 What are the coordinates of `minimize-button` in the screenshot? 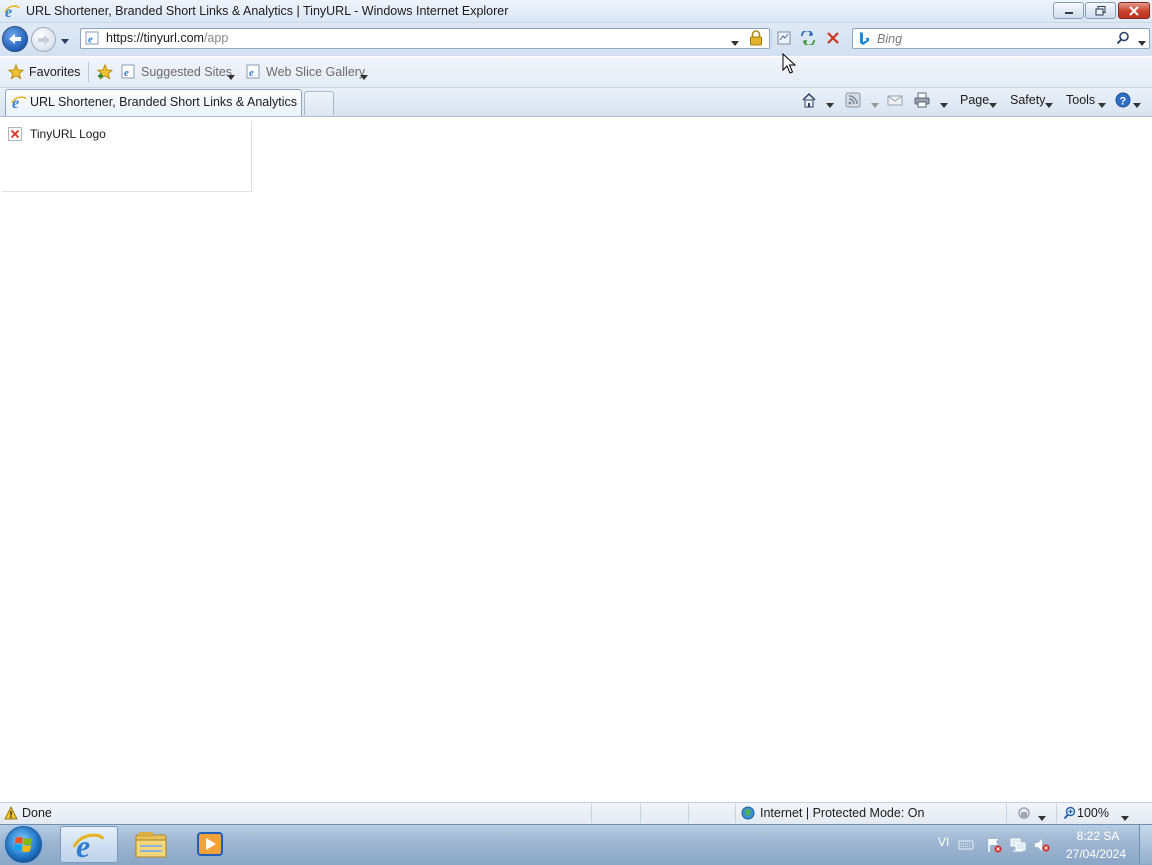 It's located at (1068, 10).